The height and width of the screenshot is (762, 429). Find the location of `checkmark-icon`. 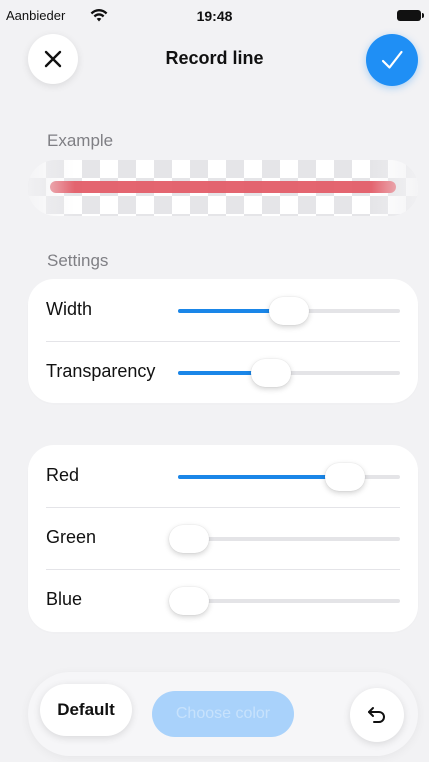

checkmark-icon is located at coordinates (392, 59).